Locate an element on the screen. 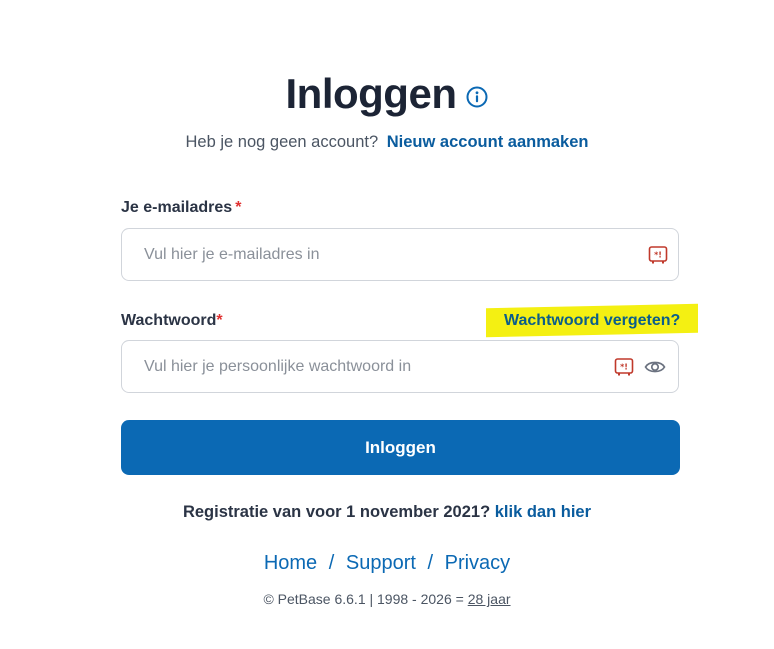 The height and width of the screenshot is (649, 774). eye-icon is located at coordinates (655, 367).